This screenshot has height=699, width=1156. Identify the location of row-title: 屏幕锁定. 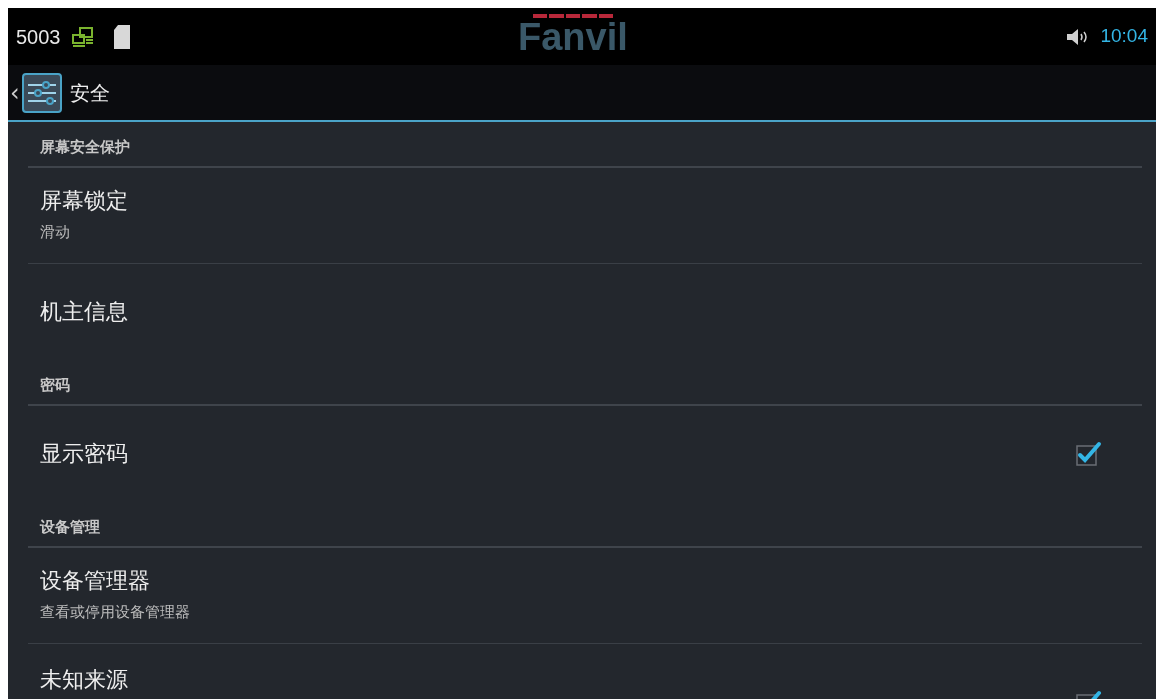
(84, 201).